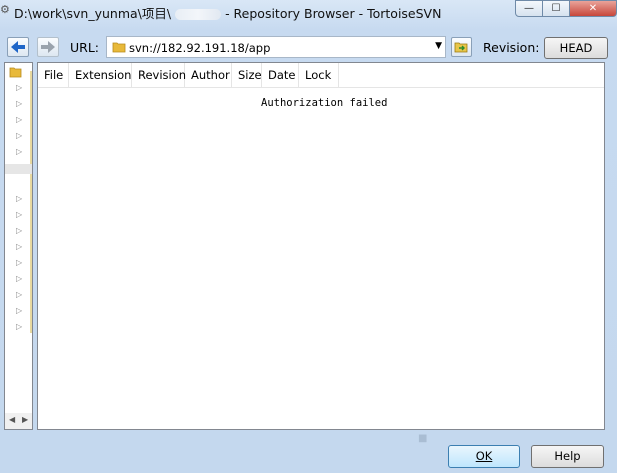 This screenshot has width=617, height=473. I want to click on url-combobox: svn://182.92.191.18/app ▼, so click(276, 47).